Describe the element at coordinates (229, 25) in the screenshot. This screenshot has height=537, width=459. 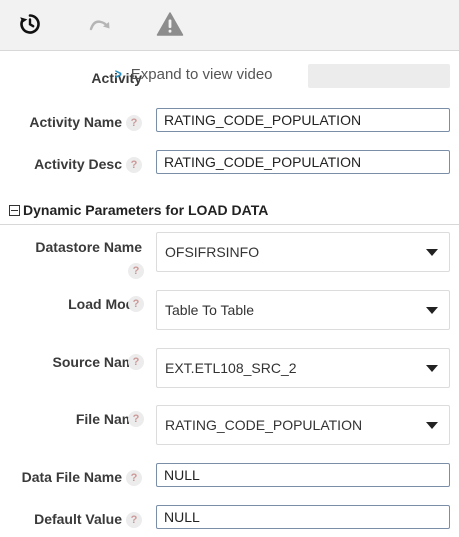
I see `toolbar` at that location.